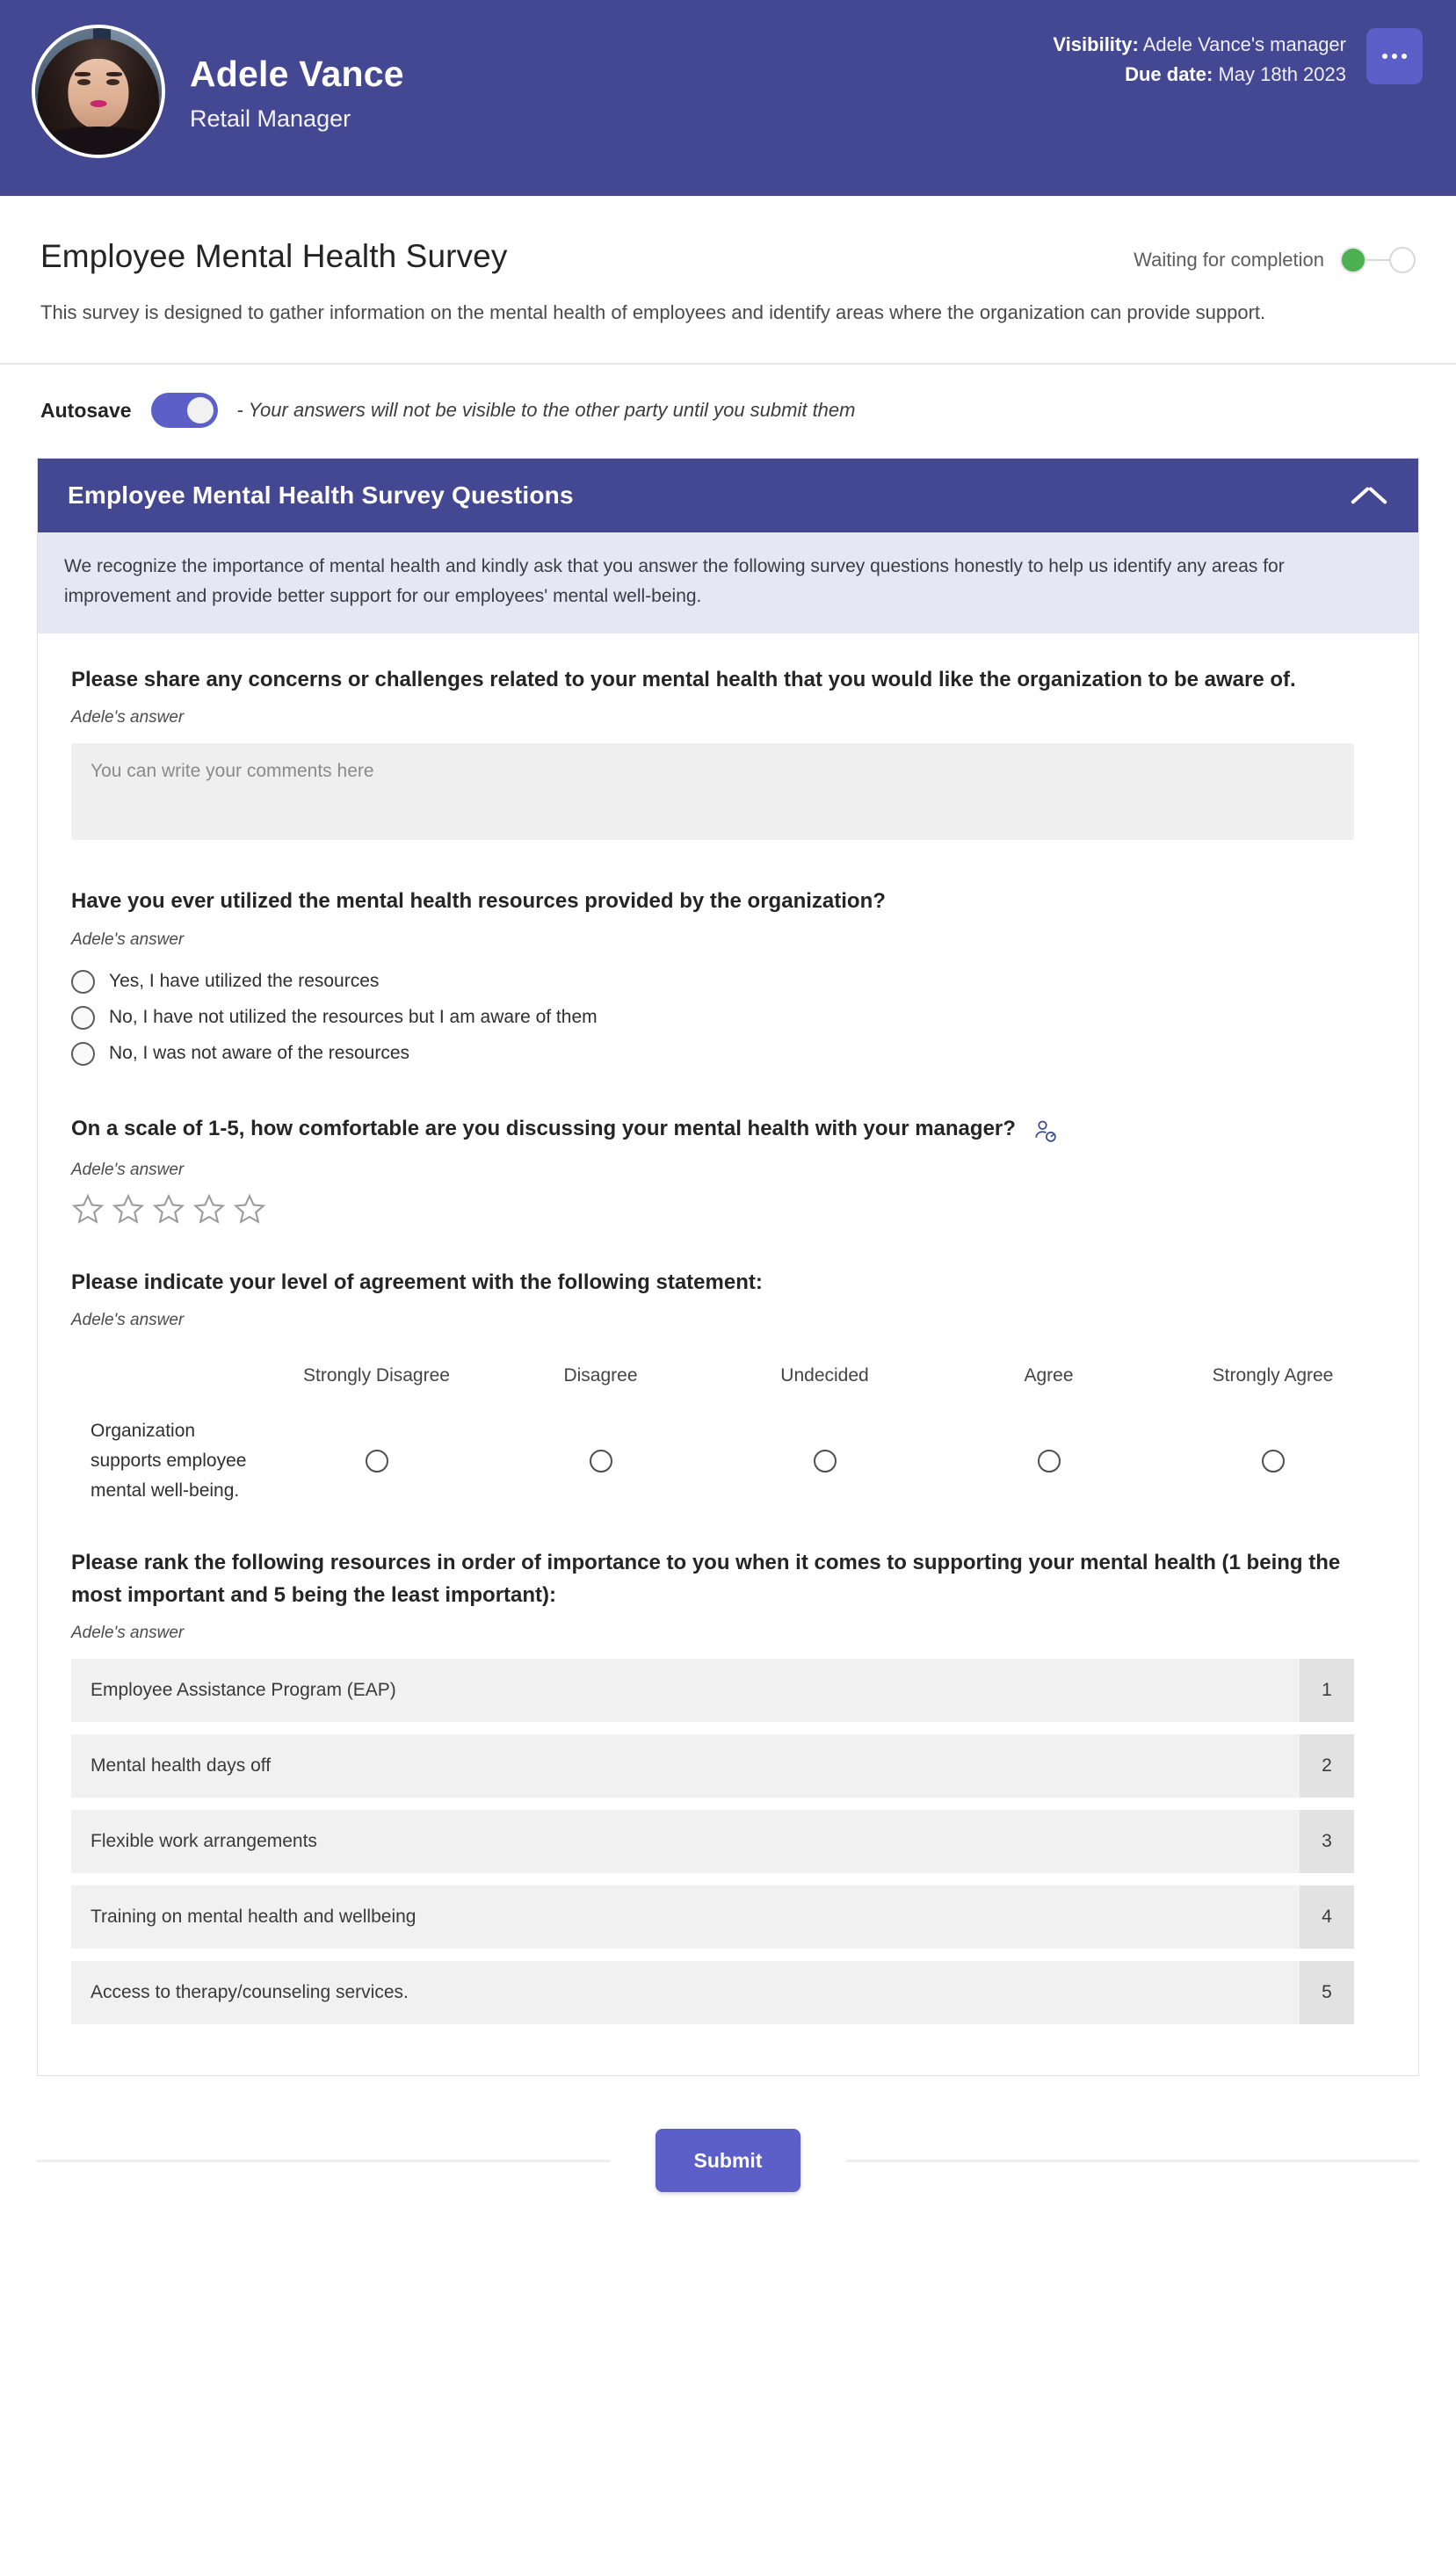 Image resolution: width=1456 pixels, height=2576 pixels. I want to click on ranking-item-label: Employee Assistance Program (EAP), so click(243, 1690).